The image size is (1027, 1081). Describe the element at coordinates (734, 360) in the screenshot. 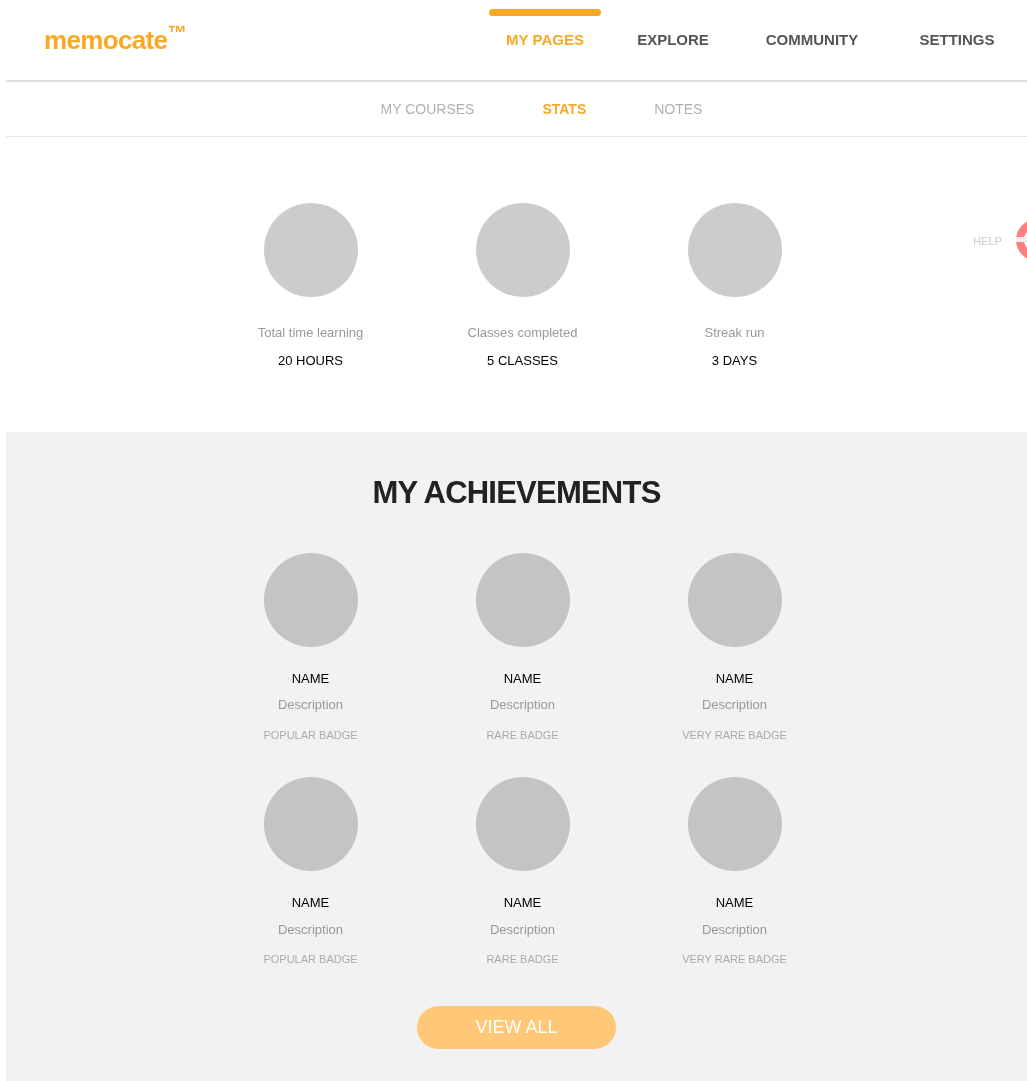

I see `stat-value: 3 DAYS` at that location.